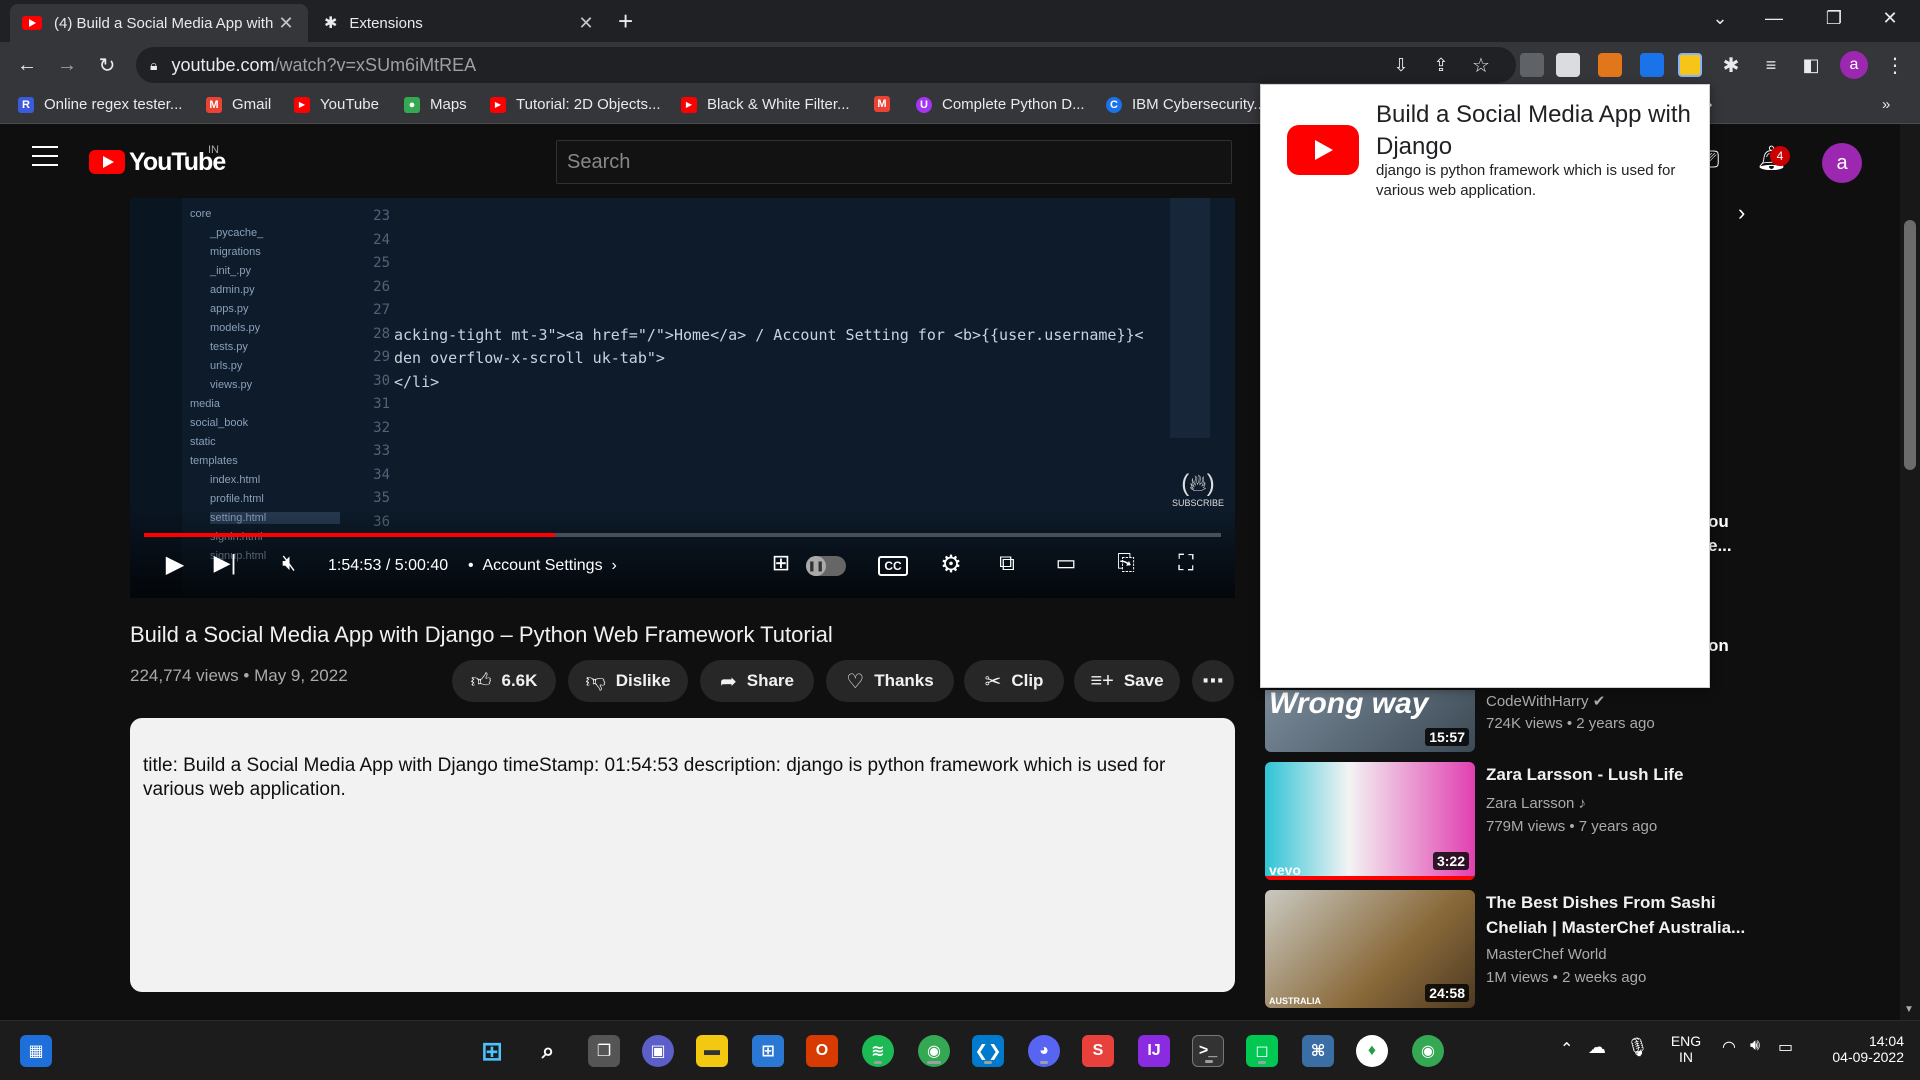 This screenshot has width=1920, height=1080. What do you see at coordinates (1910, 572) in the screenshot?
I see `page-scrollbar: ▼` at bounding box center [1910, 572].